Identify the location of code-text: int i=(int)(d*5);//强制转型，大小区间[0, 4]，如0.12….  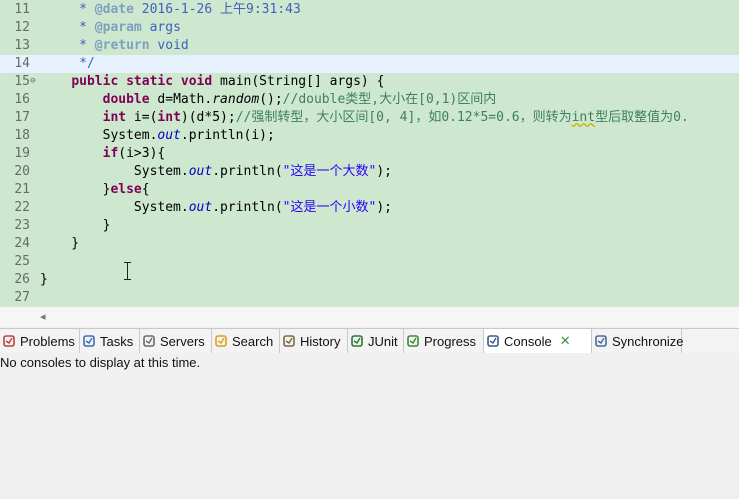
(395, 117).